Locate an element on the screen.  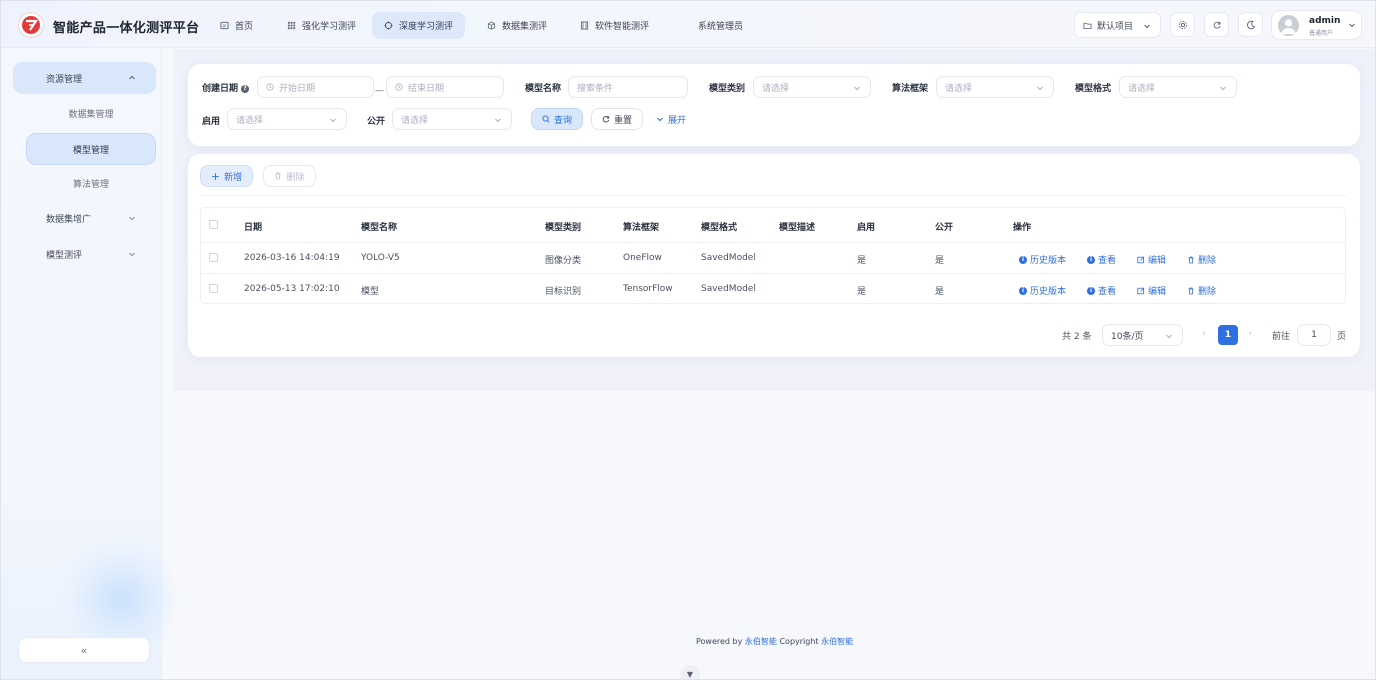
refresh-icon is located at coordinates (606, 119).